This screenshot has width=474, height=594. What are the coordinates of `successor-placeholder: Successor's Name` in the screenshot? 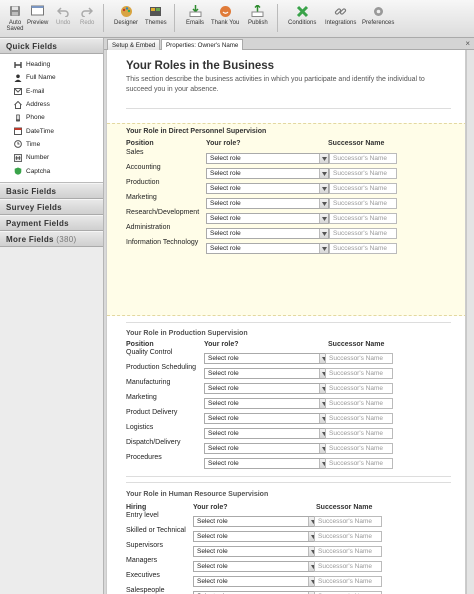 It's located at (356, 448).